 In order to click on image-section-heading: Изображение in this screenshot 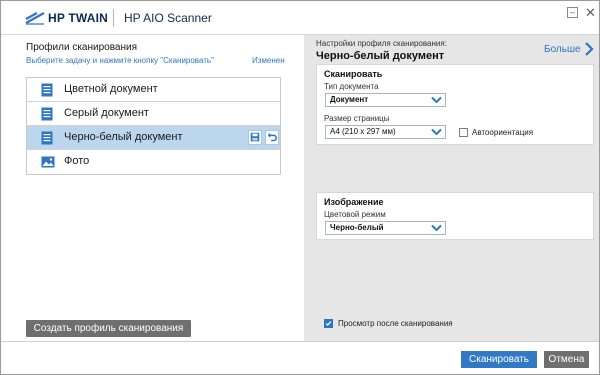, I will do `click(354, 202)`.